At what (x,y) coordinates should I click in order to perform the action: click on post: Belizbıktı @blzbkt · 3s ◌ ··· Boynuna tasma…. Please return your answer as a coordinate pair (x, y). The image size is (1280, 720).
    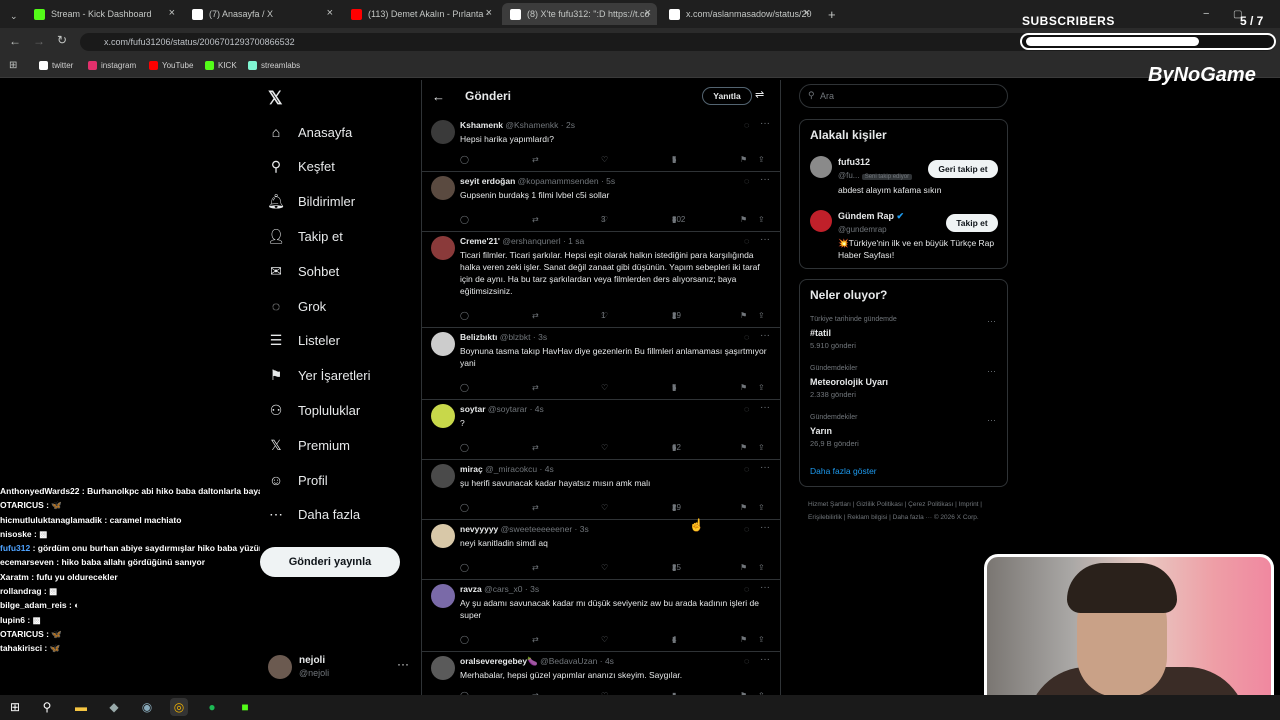
    Looking at the image, I should click on (601, 364).